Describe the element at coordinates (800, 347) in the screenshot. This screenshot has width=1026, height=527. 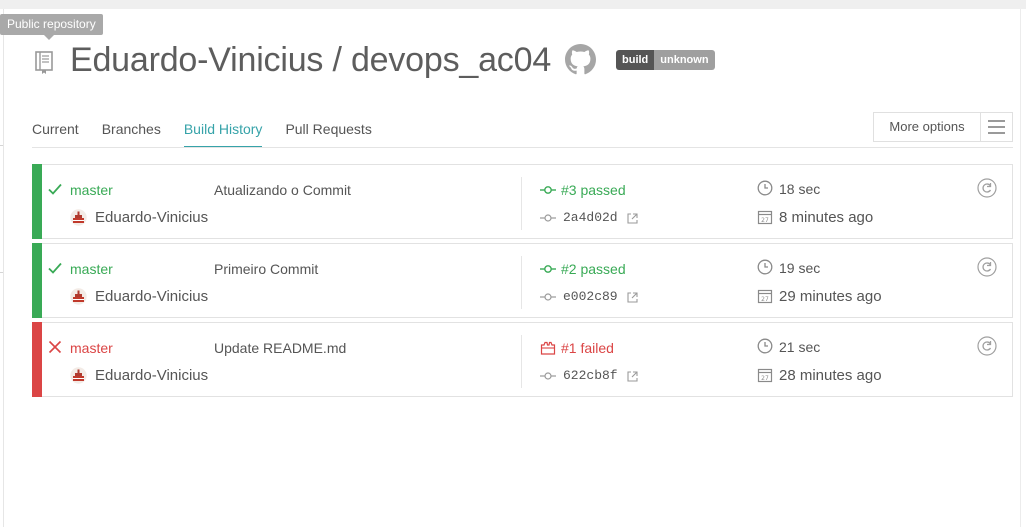
I see `build-duration: 21 sec` at that location.